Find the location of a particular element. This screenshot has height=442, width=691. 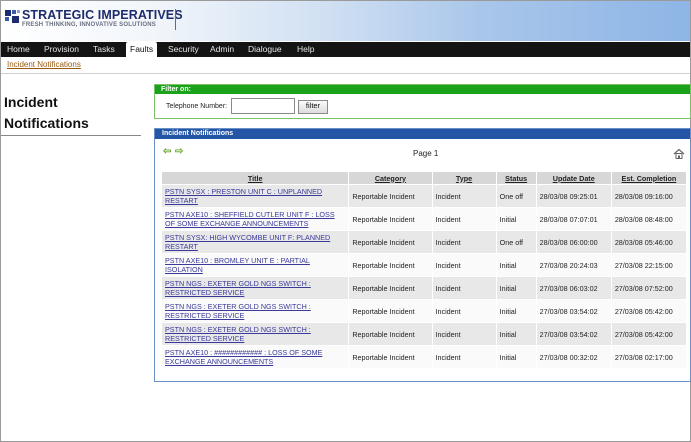

arrow-right-icon: ⇨ is located at coordinates (179, 152).